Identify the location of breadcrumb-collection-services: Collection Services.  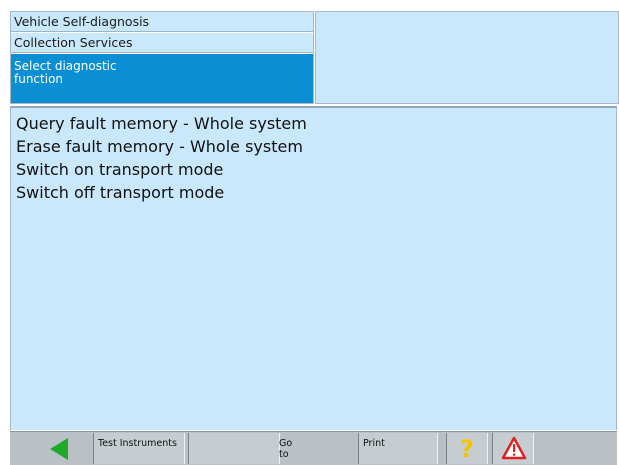
(162, 43).